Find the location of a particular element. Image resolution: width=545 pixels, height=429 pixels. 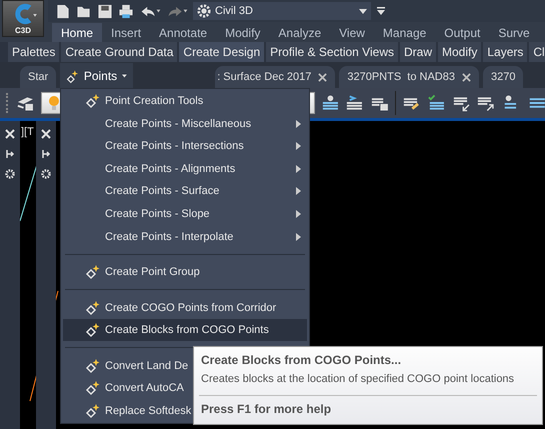

tooltip-help-text: Press F1 for more help is located at coordinates (266, 409).